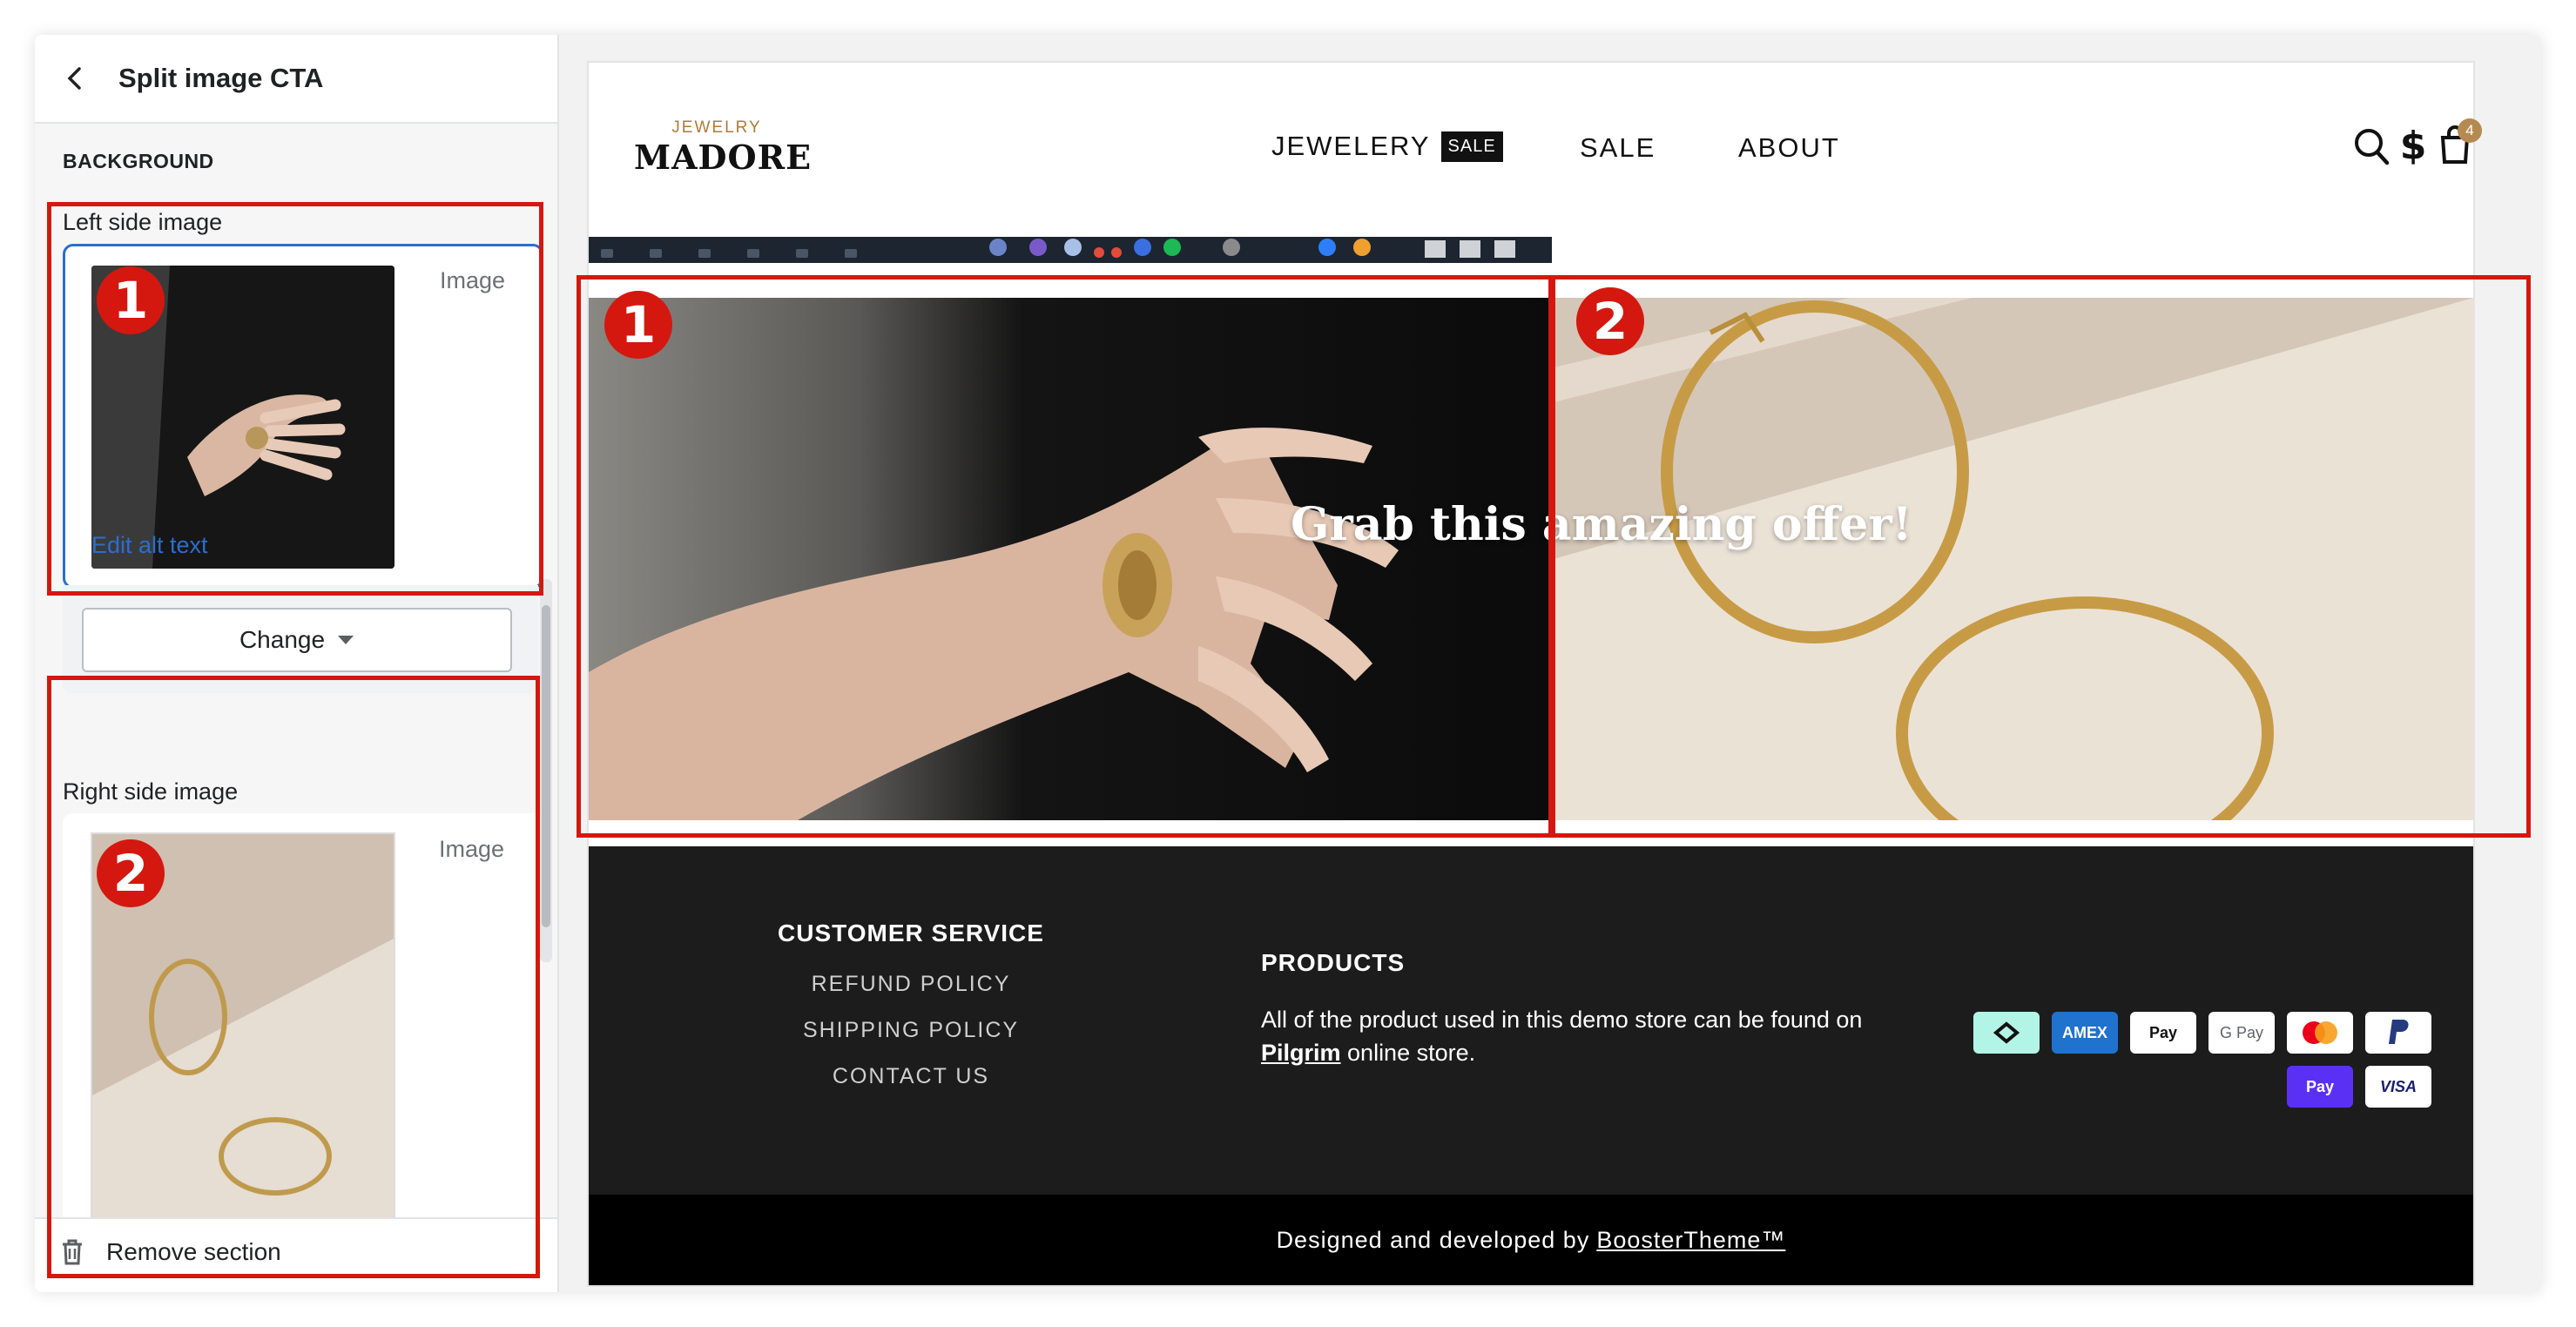  I want to click on currency-icon: $, so click(2413, 145).